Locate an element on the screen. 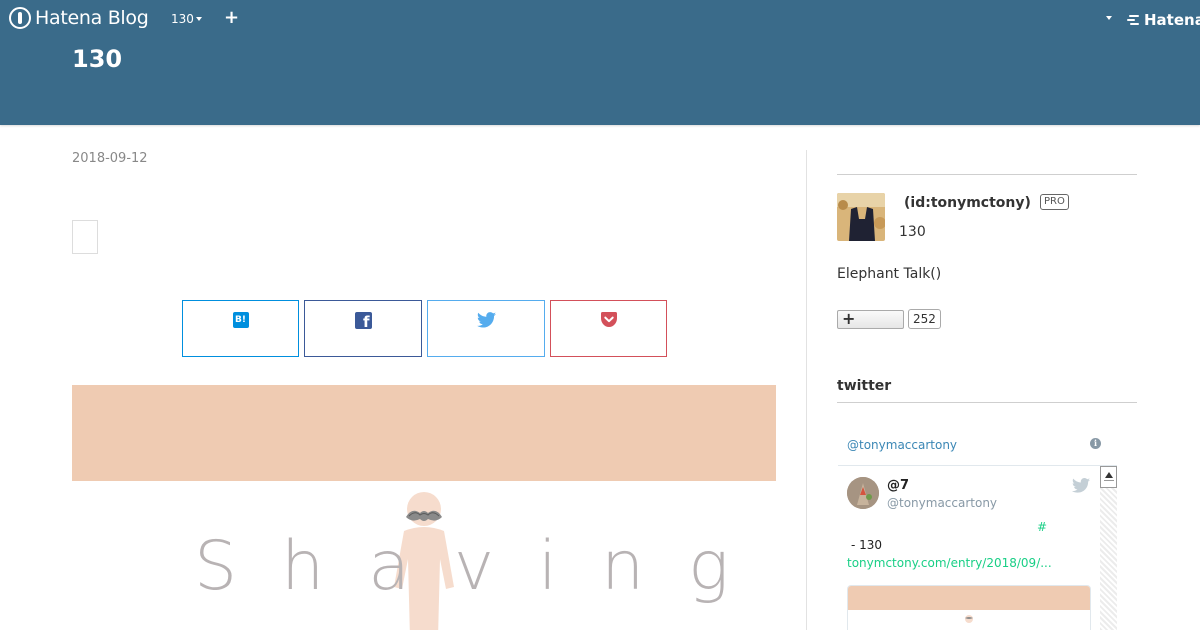 This screenshot has height=630, width=1200. blog-title: 130 is located at coordinates (97, 59).